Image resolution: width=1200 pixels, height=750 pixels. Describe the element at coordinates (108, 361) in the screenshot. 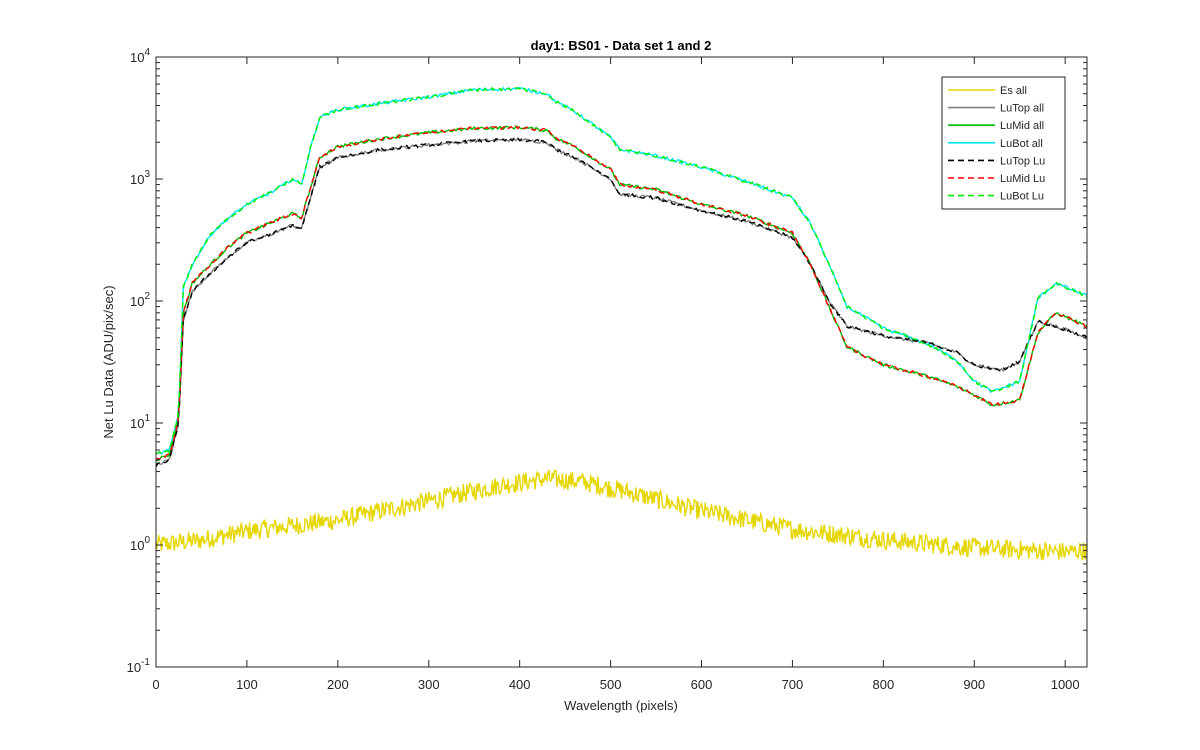

I see `y-axis-label: Net Lu Data (ADU/pix/sec)` at that location.